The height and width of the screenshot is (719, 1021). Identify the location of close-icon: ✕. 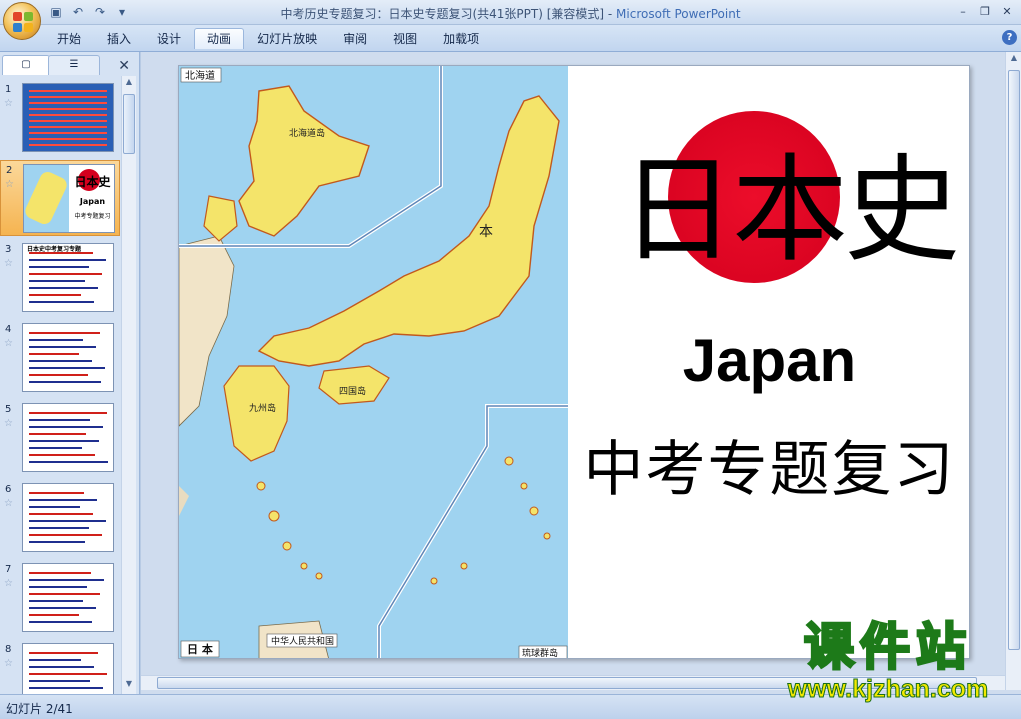
(1007, 11).